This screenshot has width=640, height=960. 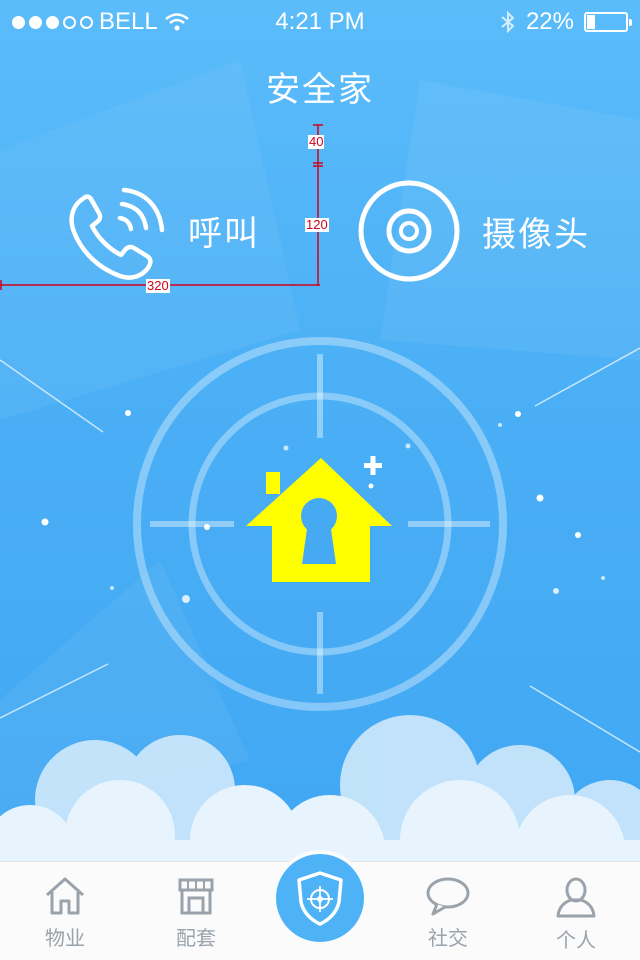 What do you see at coordinates (448, 896) in the screenshot?
I see `chat-bubble-icon` at bounding box center [448, 896].